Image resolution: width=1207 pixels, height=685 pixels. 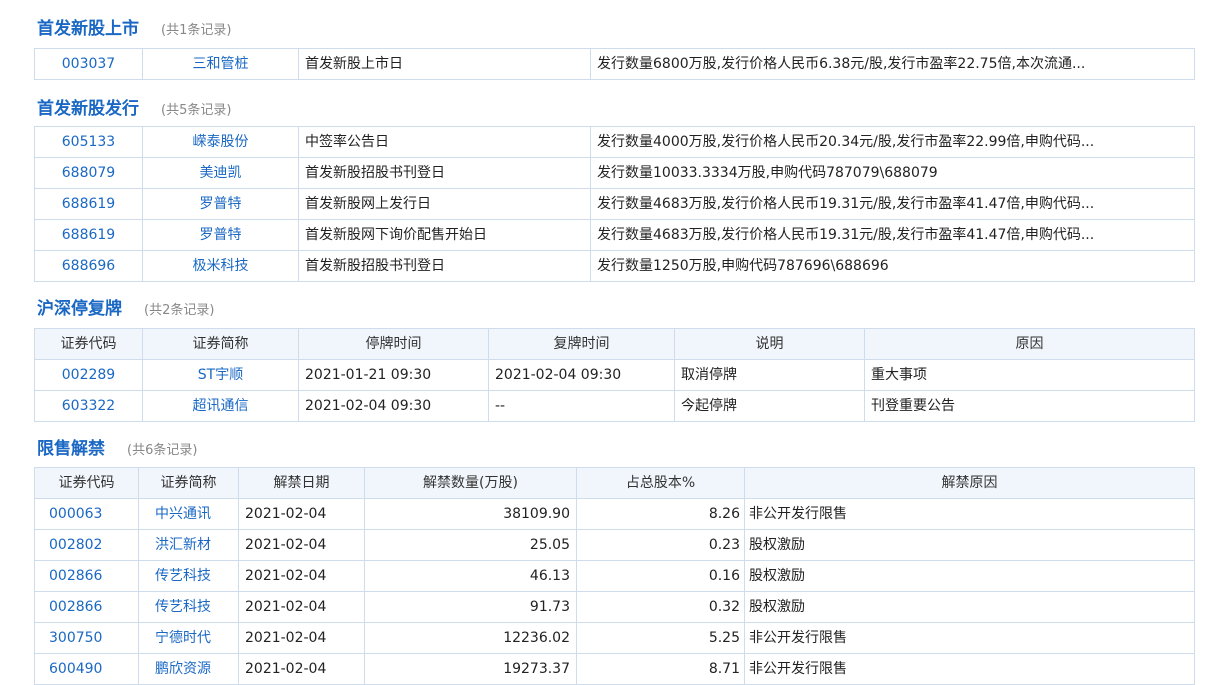 I want to click on share-pct-cell: 0.23, so click(x=660, y=545).